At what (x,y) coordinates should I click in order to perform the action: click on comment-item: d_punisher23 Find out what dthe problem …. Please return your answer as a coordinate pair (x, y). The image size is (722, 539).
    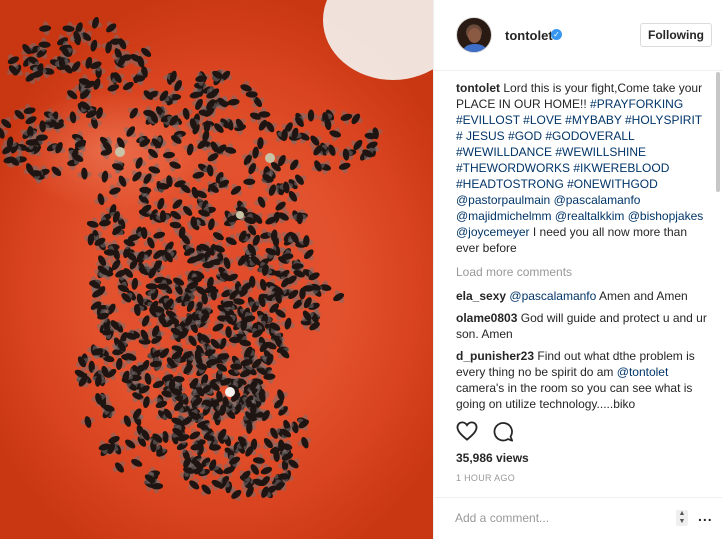
    Looking at the image, I should click on (583, 380).